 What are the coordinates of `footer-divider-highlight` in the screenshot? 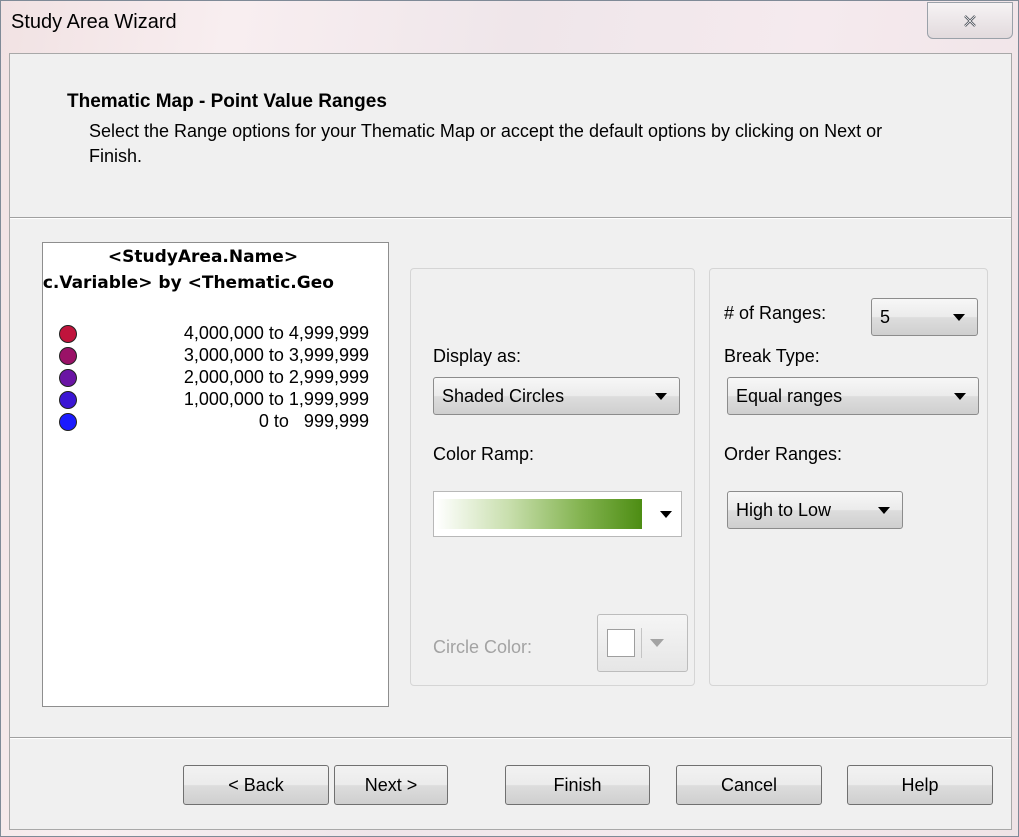 It's located at (510, 738).